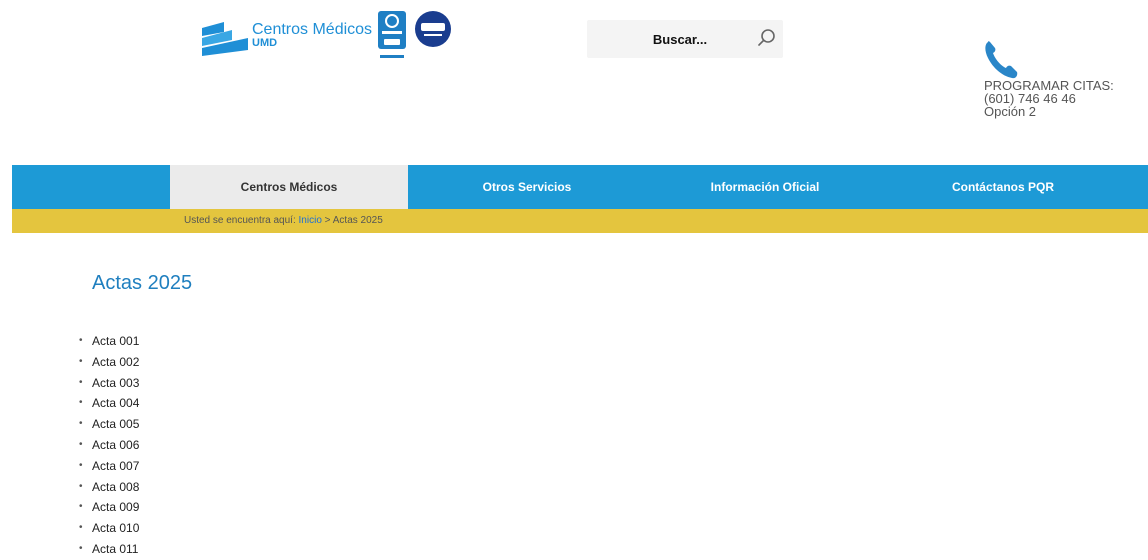 The height and width of the screenshot is (560, 1148). What do you see at coordinates (115, 445) in the screenshot?
I see `acta-link: Acta 006` at bounding box center [115, 445].